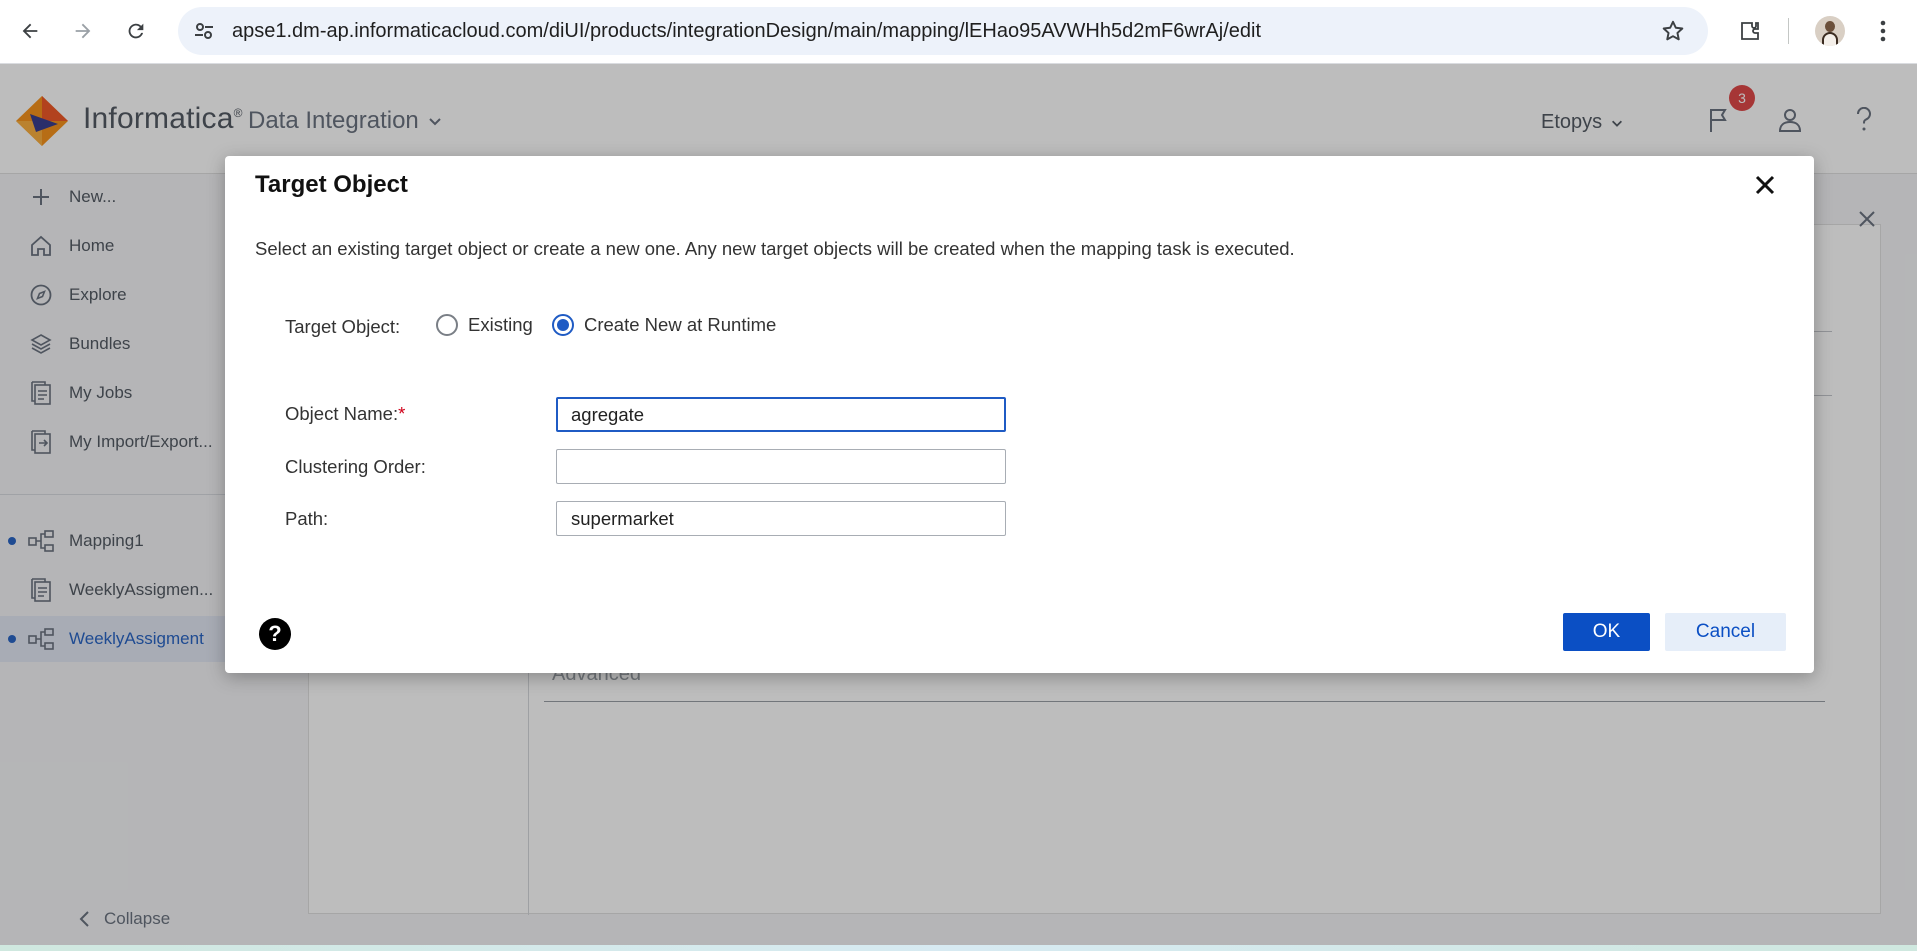 The width and height of the screenshot is (1917, 951). What do you see at coordinates (680, 324) in the screenshot?
I see `radio-create-new-label: Create New at Runtime` at bounding box center [680, 324].